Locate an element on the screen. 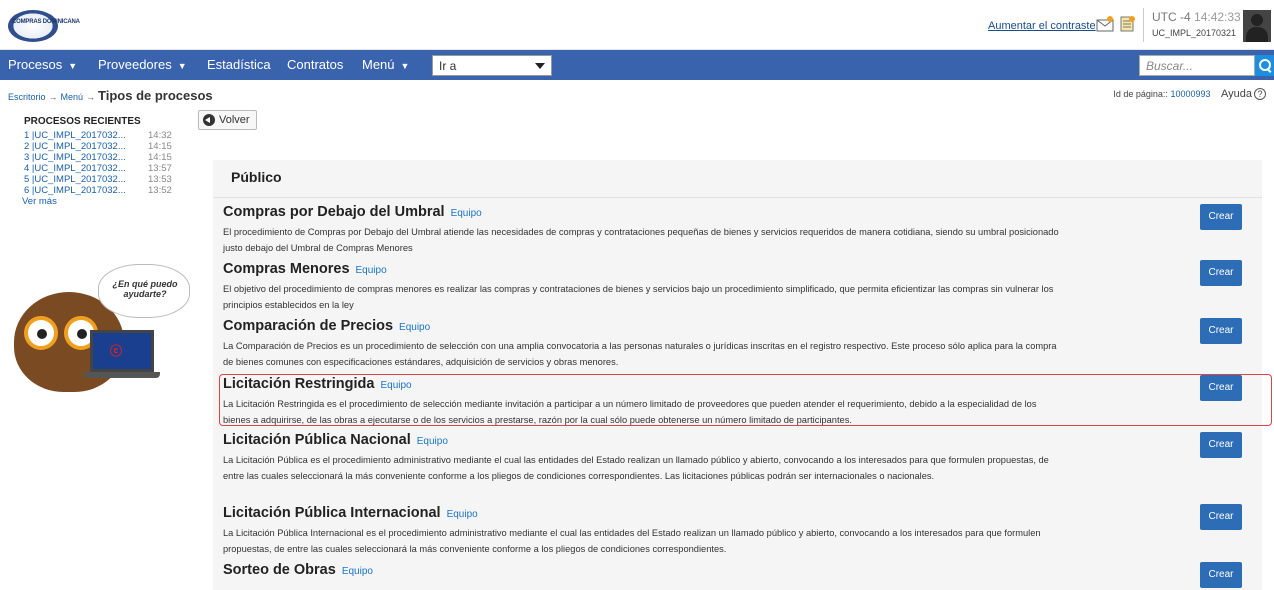 The height and width of the screenshot is (590, 1274). list-item: 3 |UC_IMPL_2017032... 14:15 is located at coordinates (114, 157).